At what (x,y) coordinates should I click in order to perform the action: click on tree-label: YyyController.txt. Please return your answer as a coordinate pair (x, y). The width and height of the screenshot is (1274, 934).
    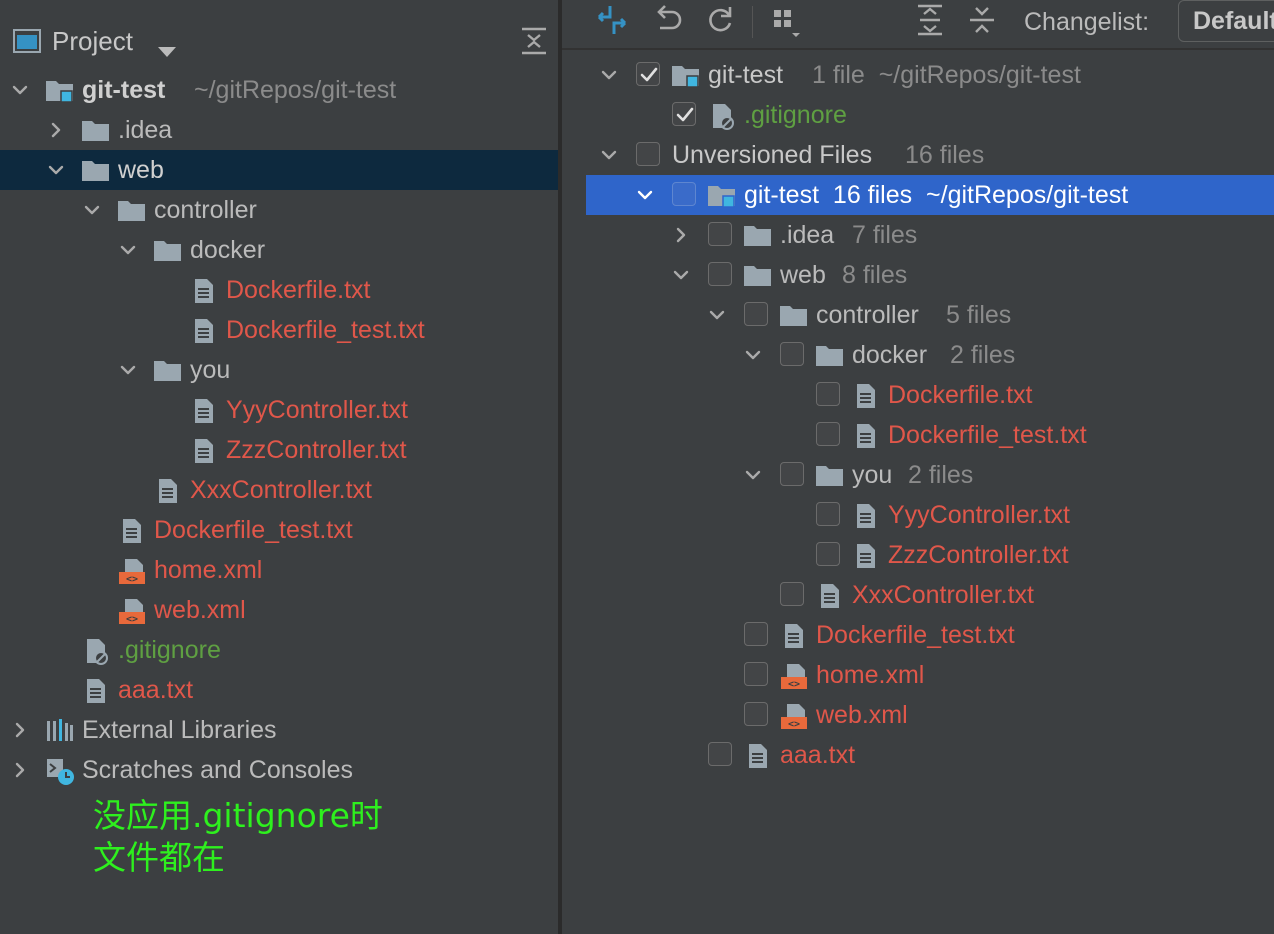
    Looking at the image, I should click on (317, 410).